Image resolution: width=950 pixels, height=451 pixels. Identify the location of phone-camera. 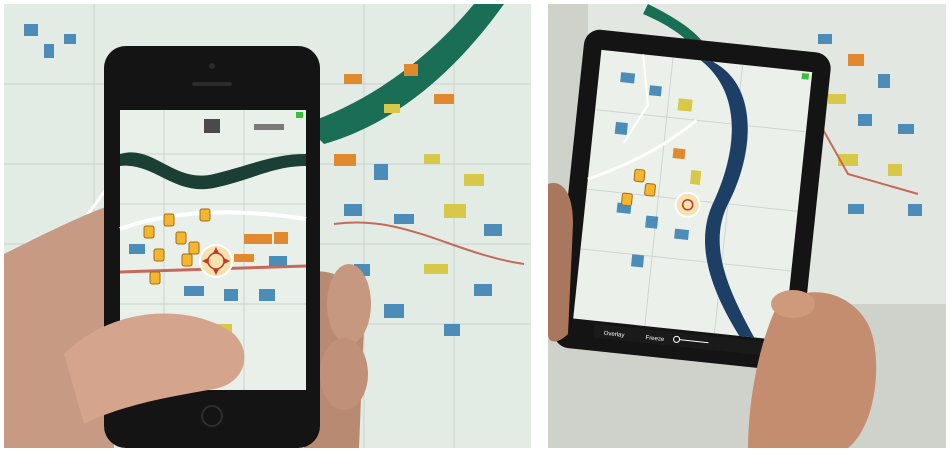
(212, 66).